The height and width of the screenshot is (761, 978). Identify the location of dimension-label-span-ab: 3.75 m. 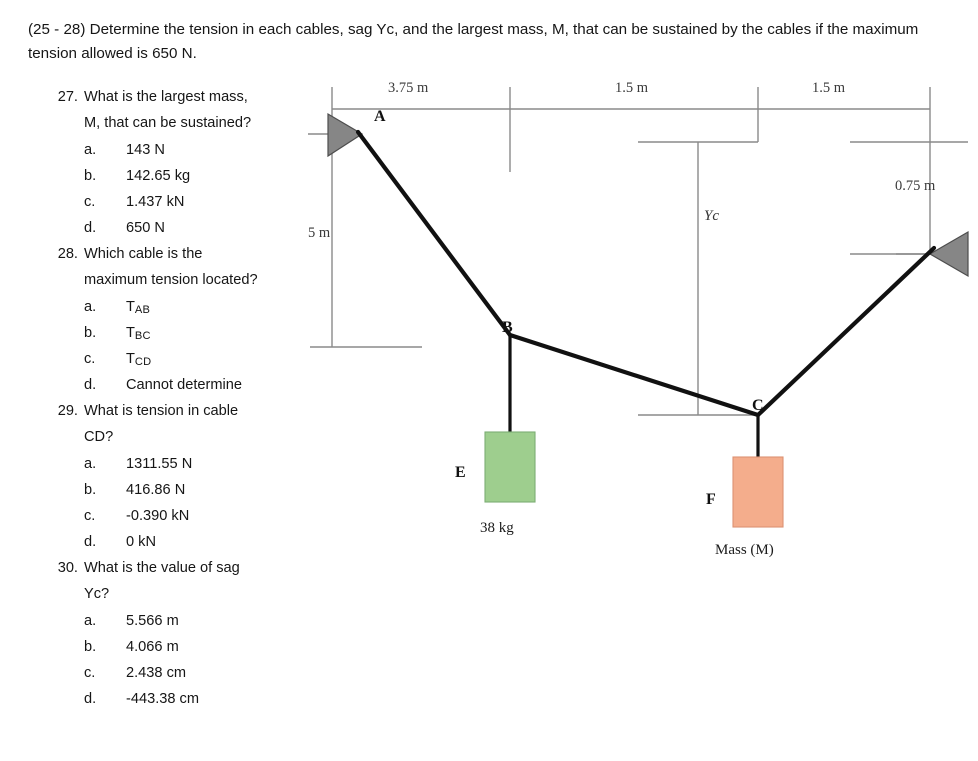
(408, 88).